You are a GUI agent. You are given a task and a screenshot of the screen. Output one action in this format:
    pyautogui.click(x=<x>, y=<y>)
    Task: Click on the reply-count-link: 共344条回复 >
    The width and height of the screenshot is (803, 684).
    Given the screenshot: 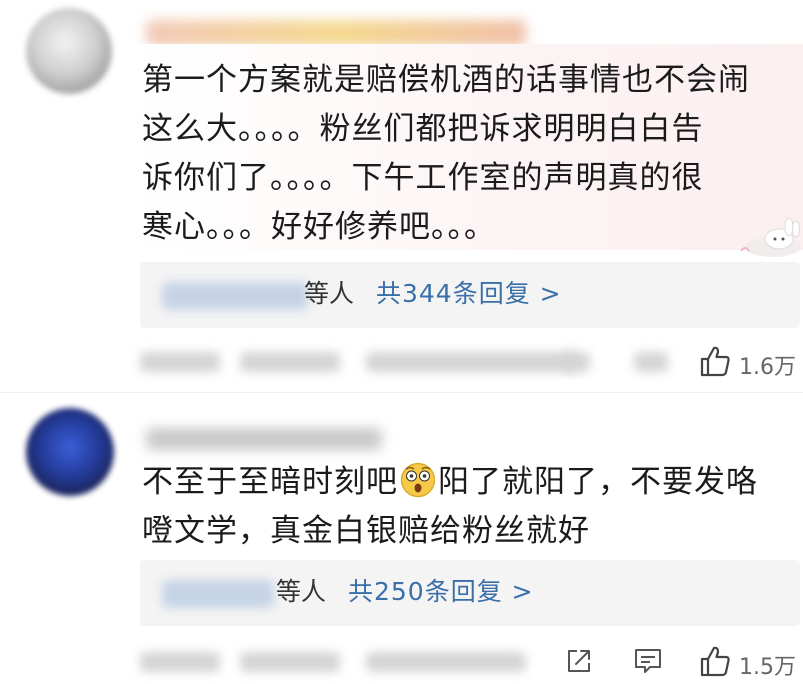 What is the action you would take?
    pyautogui.click(x=469, y=292)
    